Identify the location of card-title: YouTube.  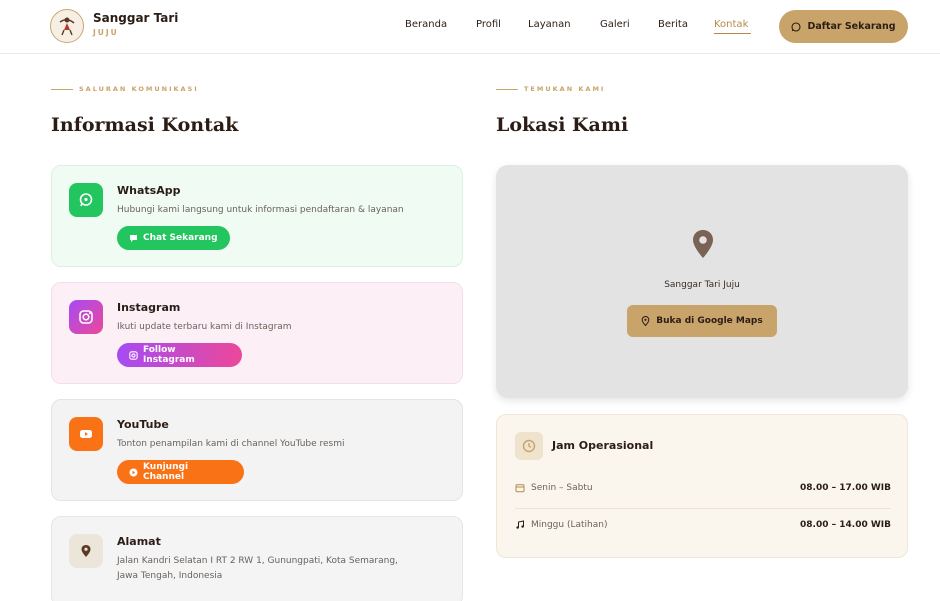
(143, 424).